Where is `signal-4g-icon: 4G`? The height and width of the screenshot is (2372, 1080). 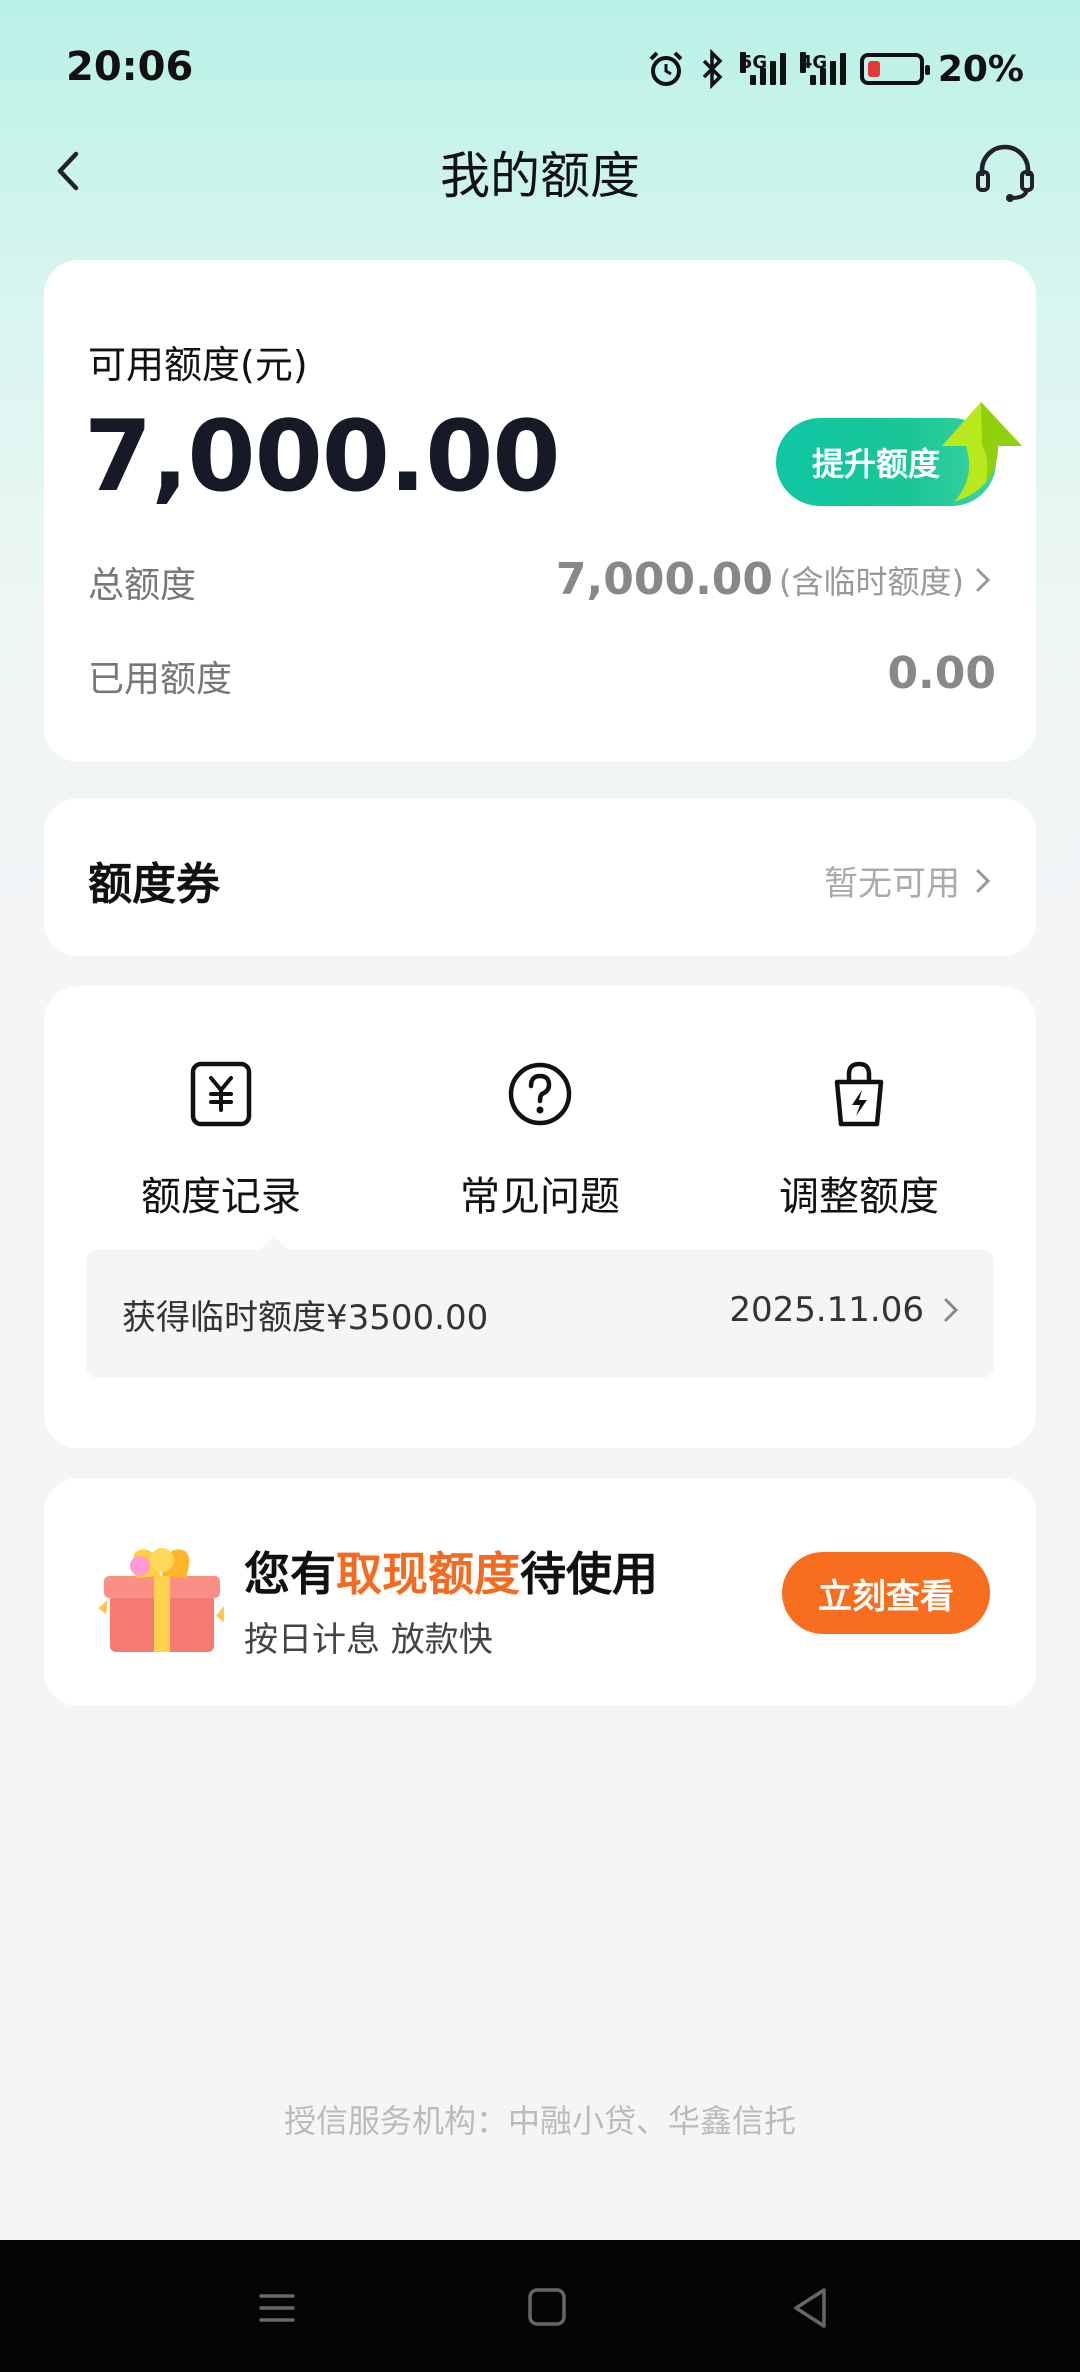 signal-4g-icon: 4G is located at coordinates (822, 68).